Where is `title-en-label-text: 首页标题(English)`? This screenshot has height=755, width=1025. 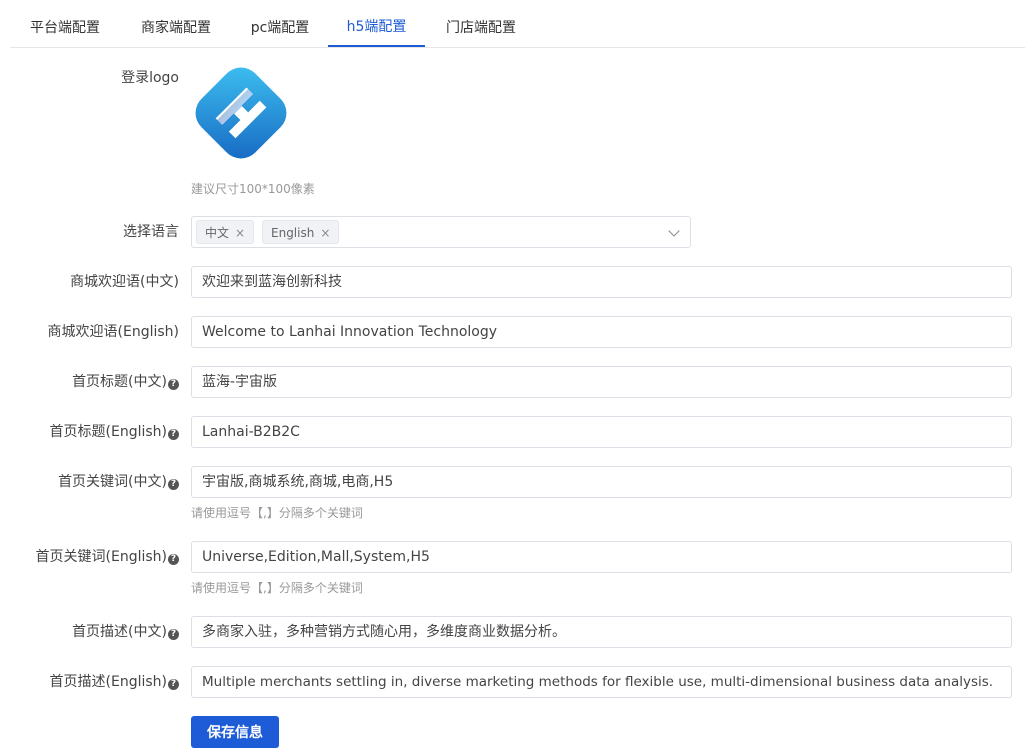
title-en-label-text: 首页标题(English) is located at coordinates (108, 432).